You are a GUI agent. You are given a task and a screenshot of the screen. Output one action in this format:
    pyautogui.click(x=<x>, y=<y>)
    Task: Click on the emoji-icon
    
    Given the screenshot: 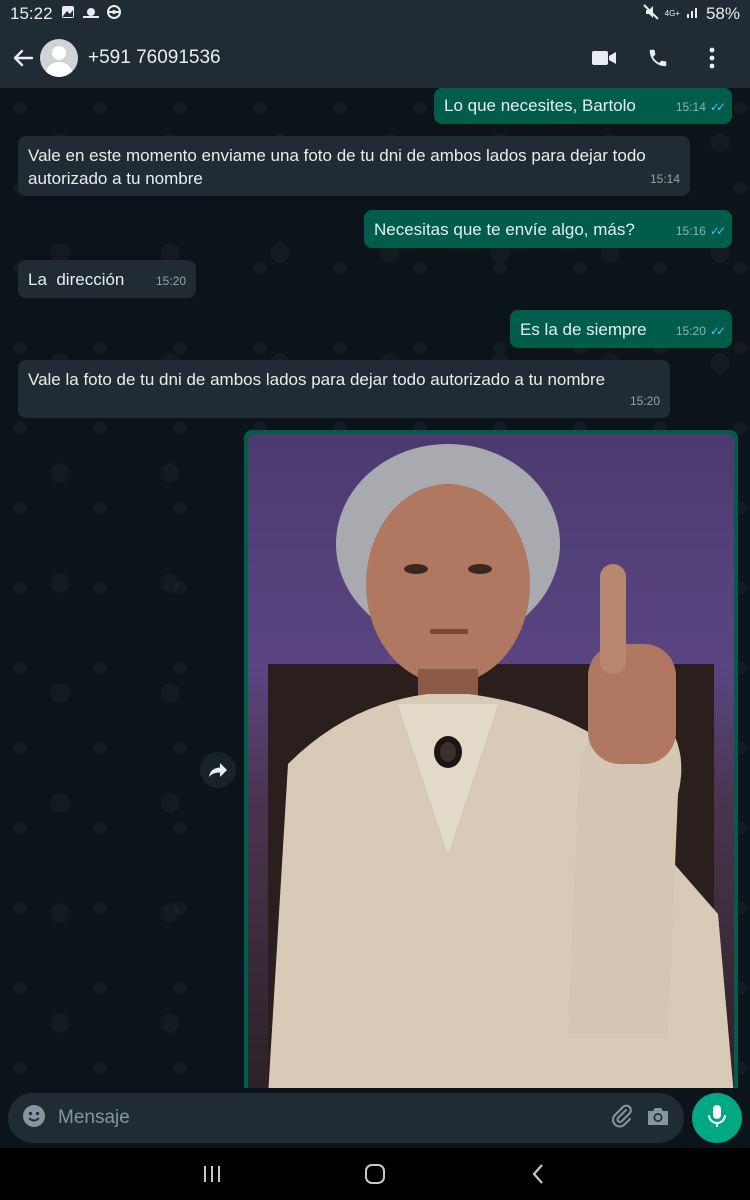 What is the action you would take?
    pyautogui.click(x=34, y=1118)
    